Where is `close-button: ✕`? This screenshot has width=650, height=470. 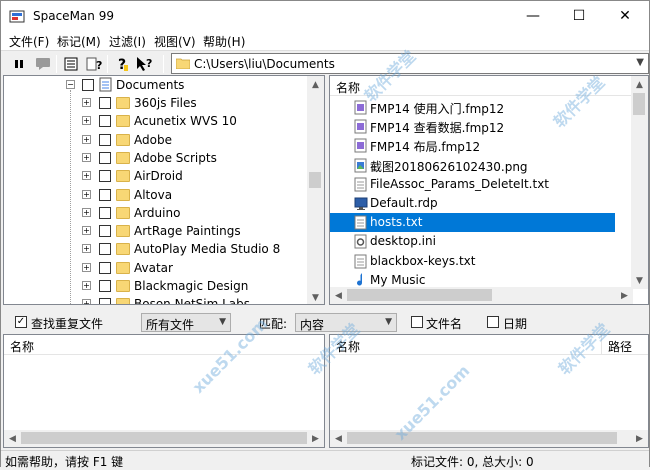
close-button: ✕ is located at coordinates (625, 16).